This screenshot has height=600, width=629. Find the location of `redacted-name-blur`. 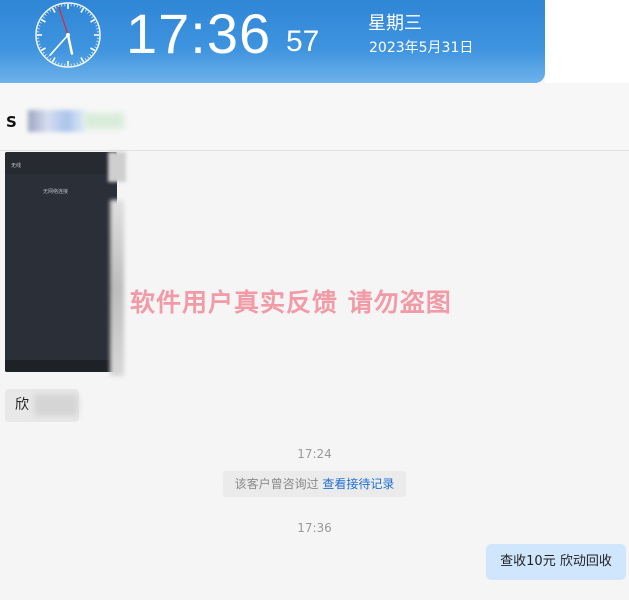

redacted-name-blur is located at coordinates (57, 121).